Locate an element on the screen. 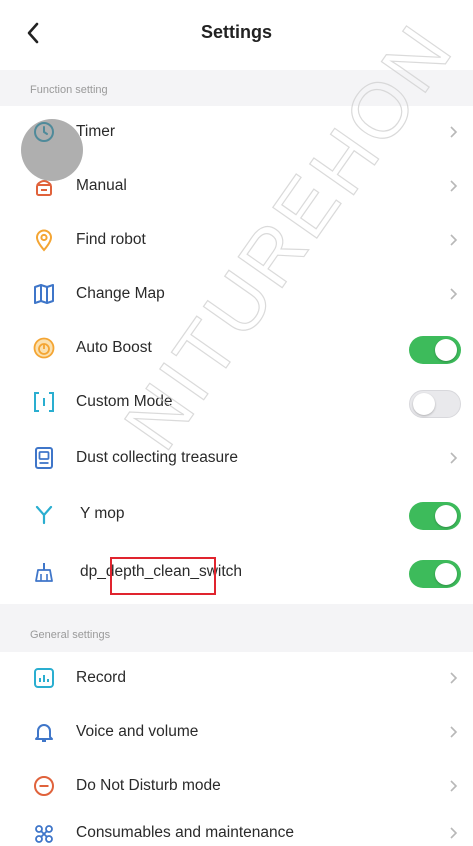  record-label: Record is located at coordinates (101, 677).